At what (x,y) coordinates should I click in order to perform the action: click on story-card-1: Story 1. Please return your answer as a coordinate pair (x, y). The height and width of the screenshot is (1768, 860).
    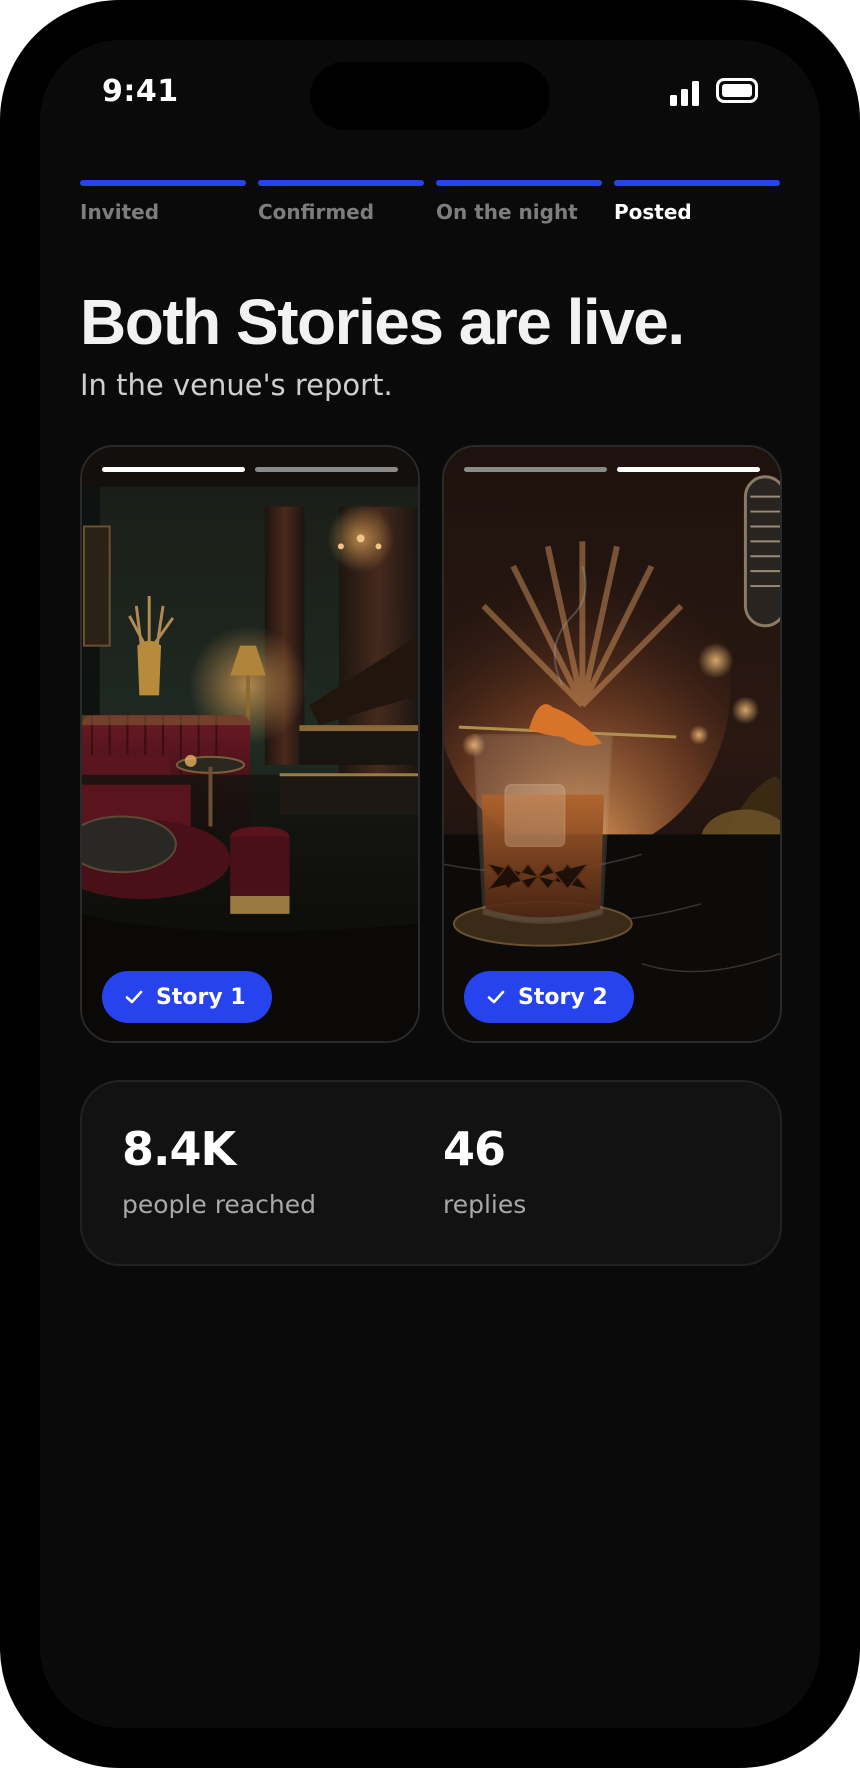
    Looking at the image, I should click on (250, 744).